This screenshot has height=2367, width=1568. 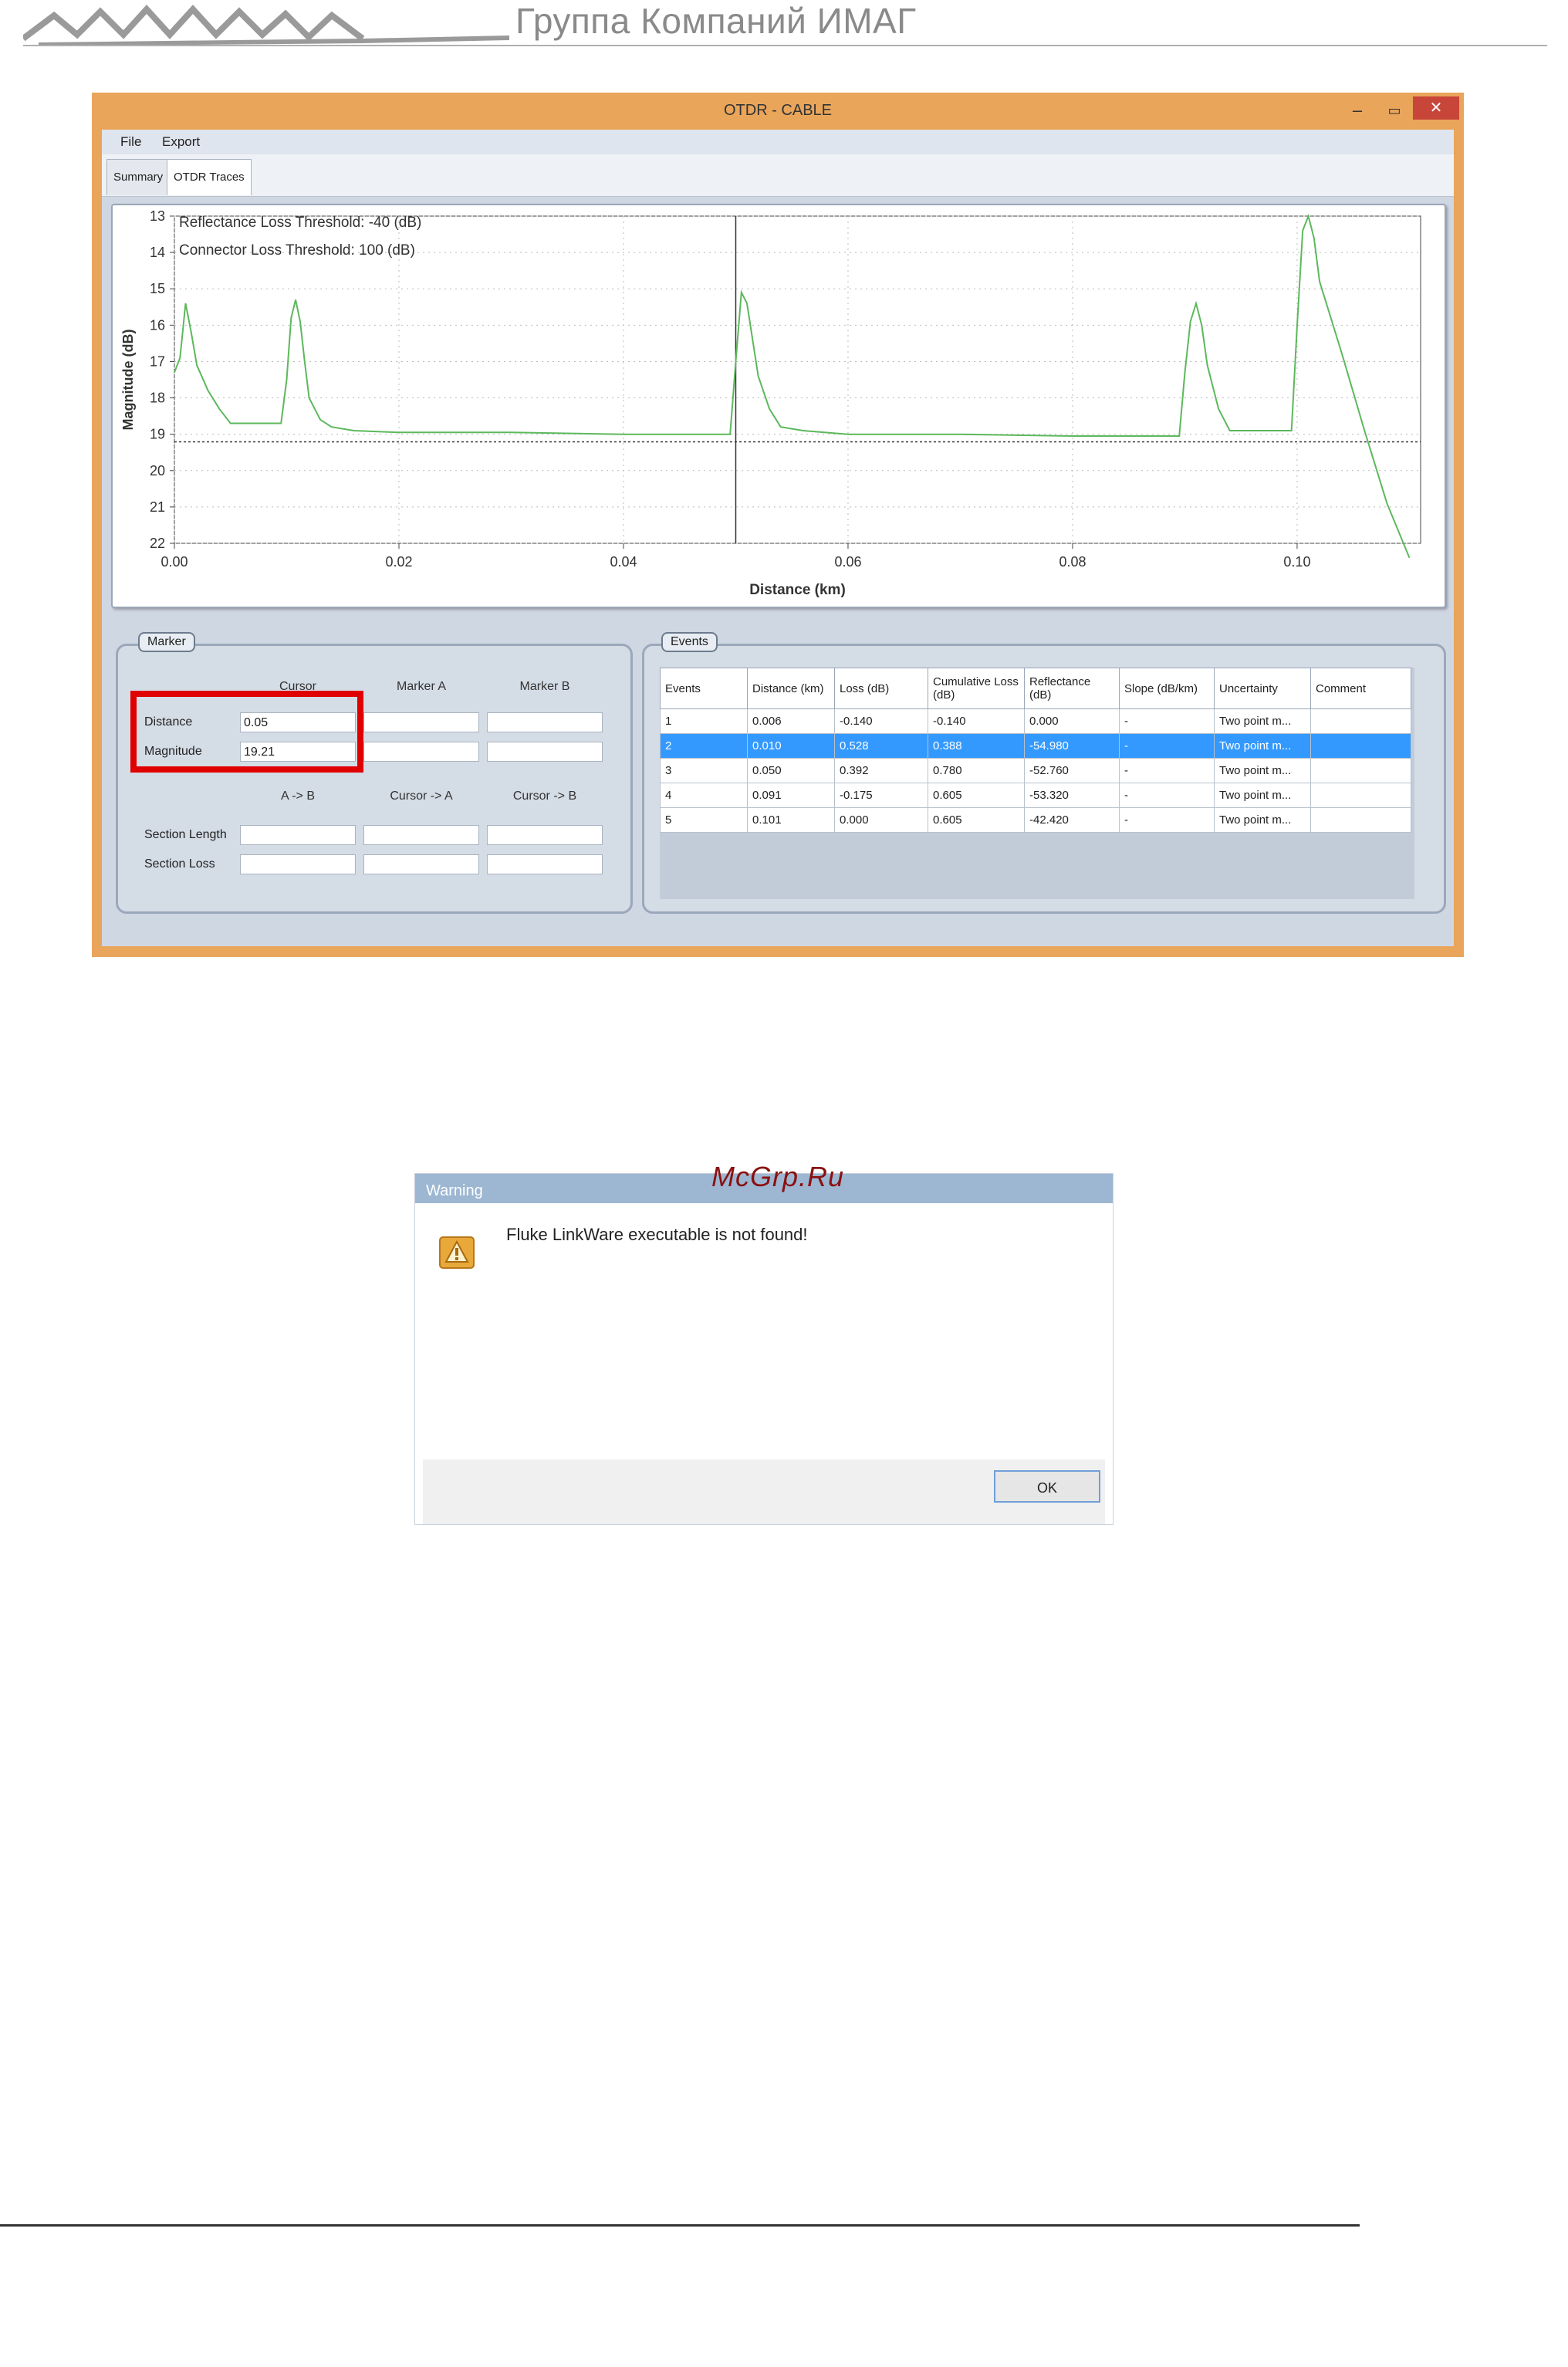 I want to click on hdr-slope: Slope (dB/km), so click(x=1167, y=688).